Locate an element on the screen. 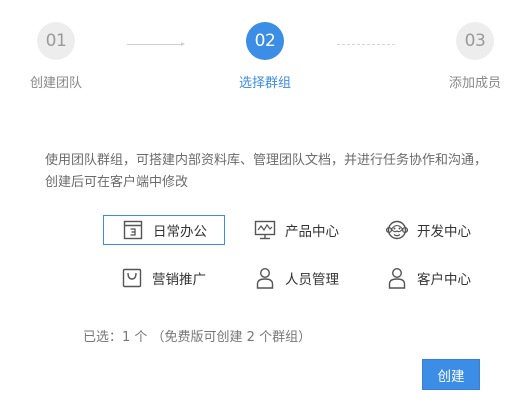 The width and height of the screenshot is (526, 406). step-add-members: 03 添加成员 is located at coordinates (475, 56).